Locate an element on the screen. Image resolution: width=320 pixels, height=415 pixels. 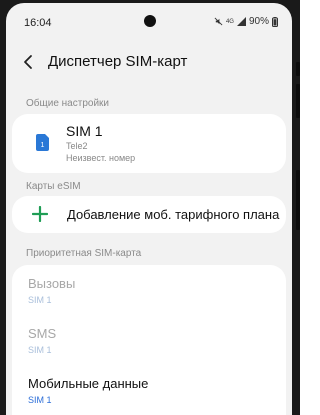
section-label-general: Общие настройки is located at coordinates (67, 103).